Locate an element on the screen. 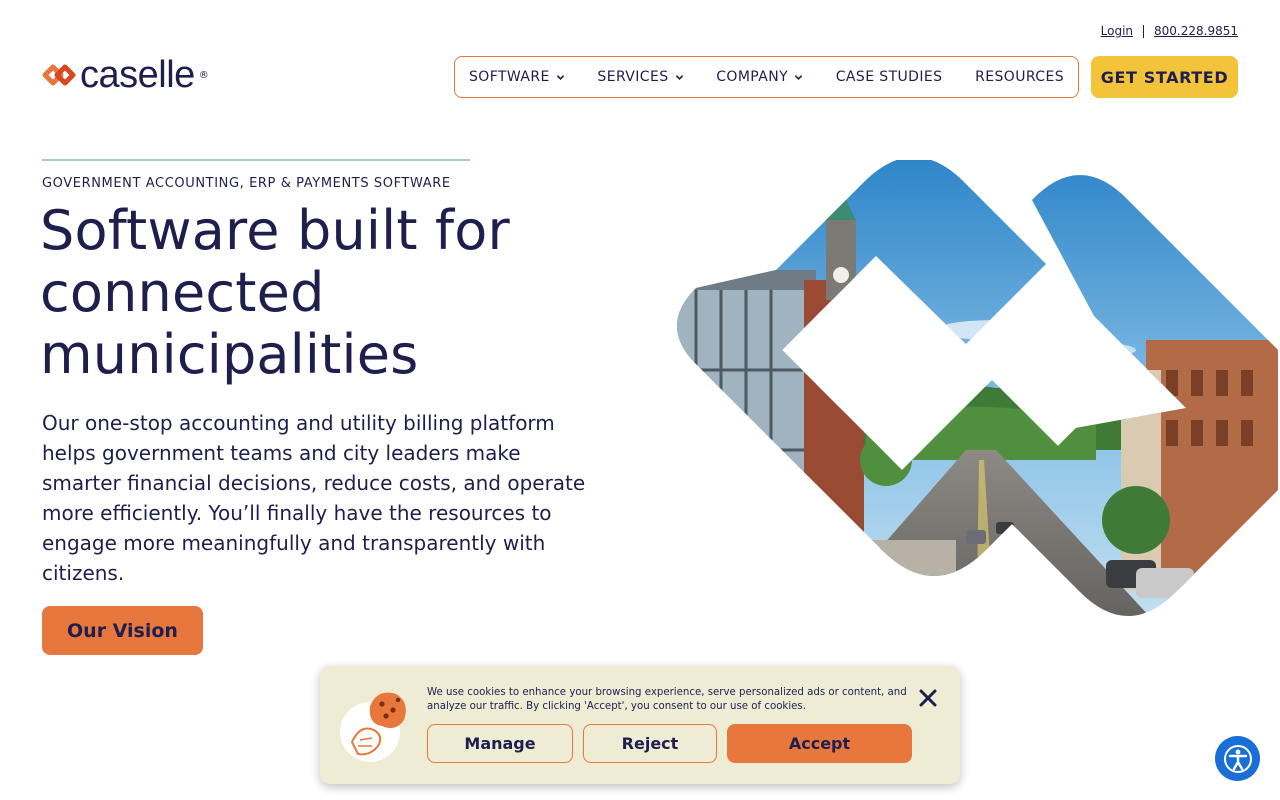 The width and height of the screenshot is (1280, 800). nav-item-company: COMPANY is located at coordinates (759, 77).